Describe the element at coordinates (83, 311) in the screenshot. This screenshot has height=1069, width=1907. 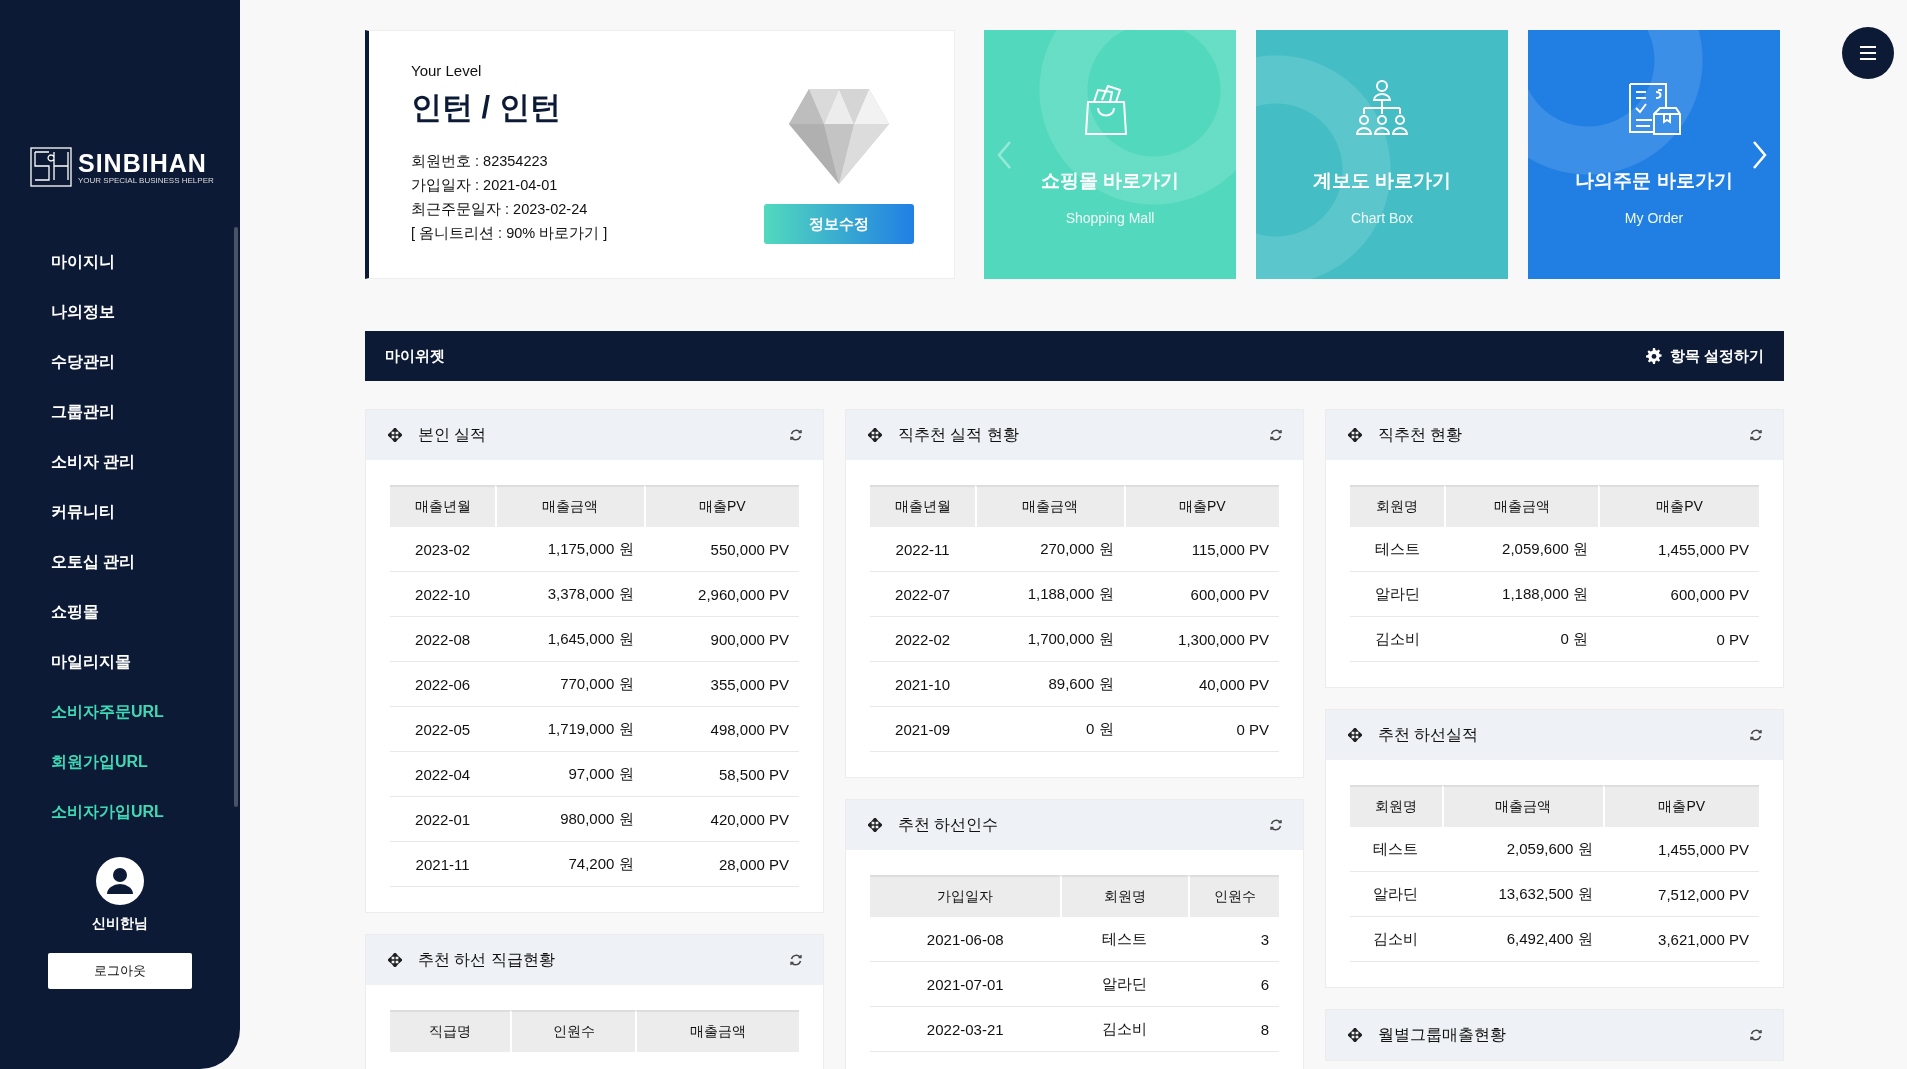
I see `sidebar-item: 나의정보` at that location.